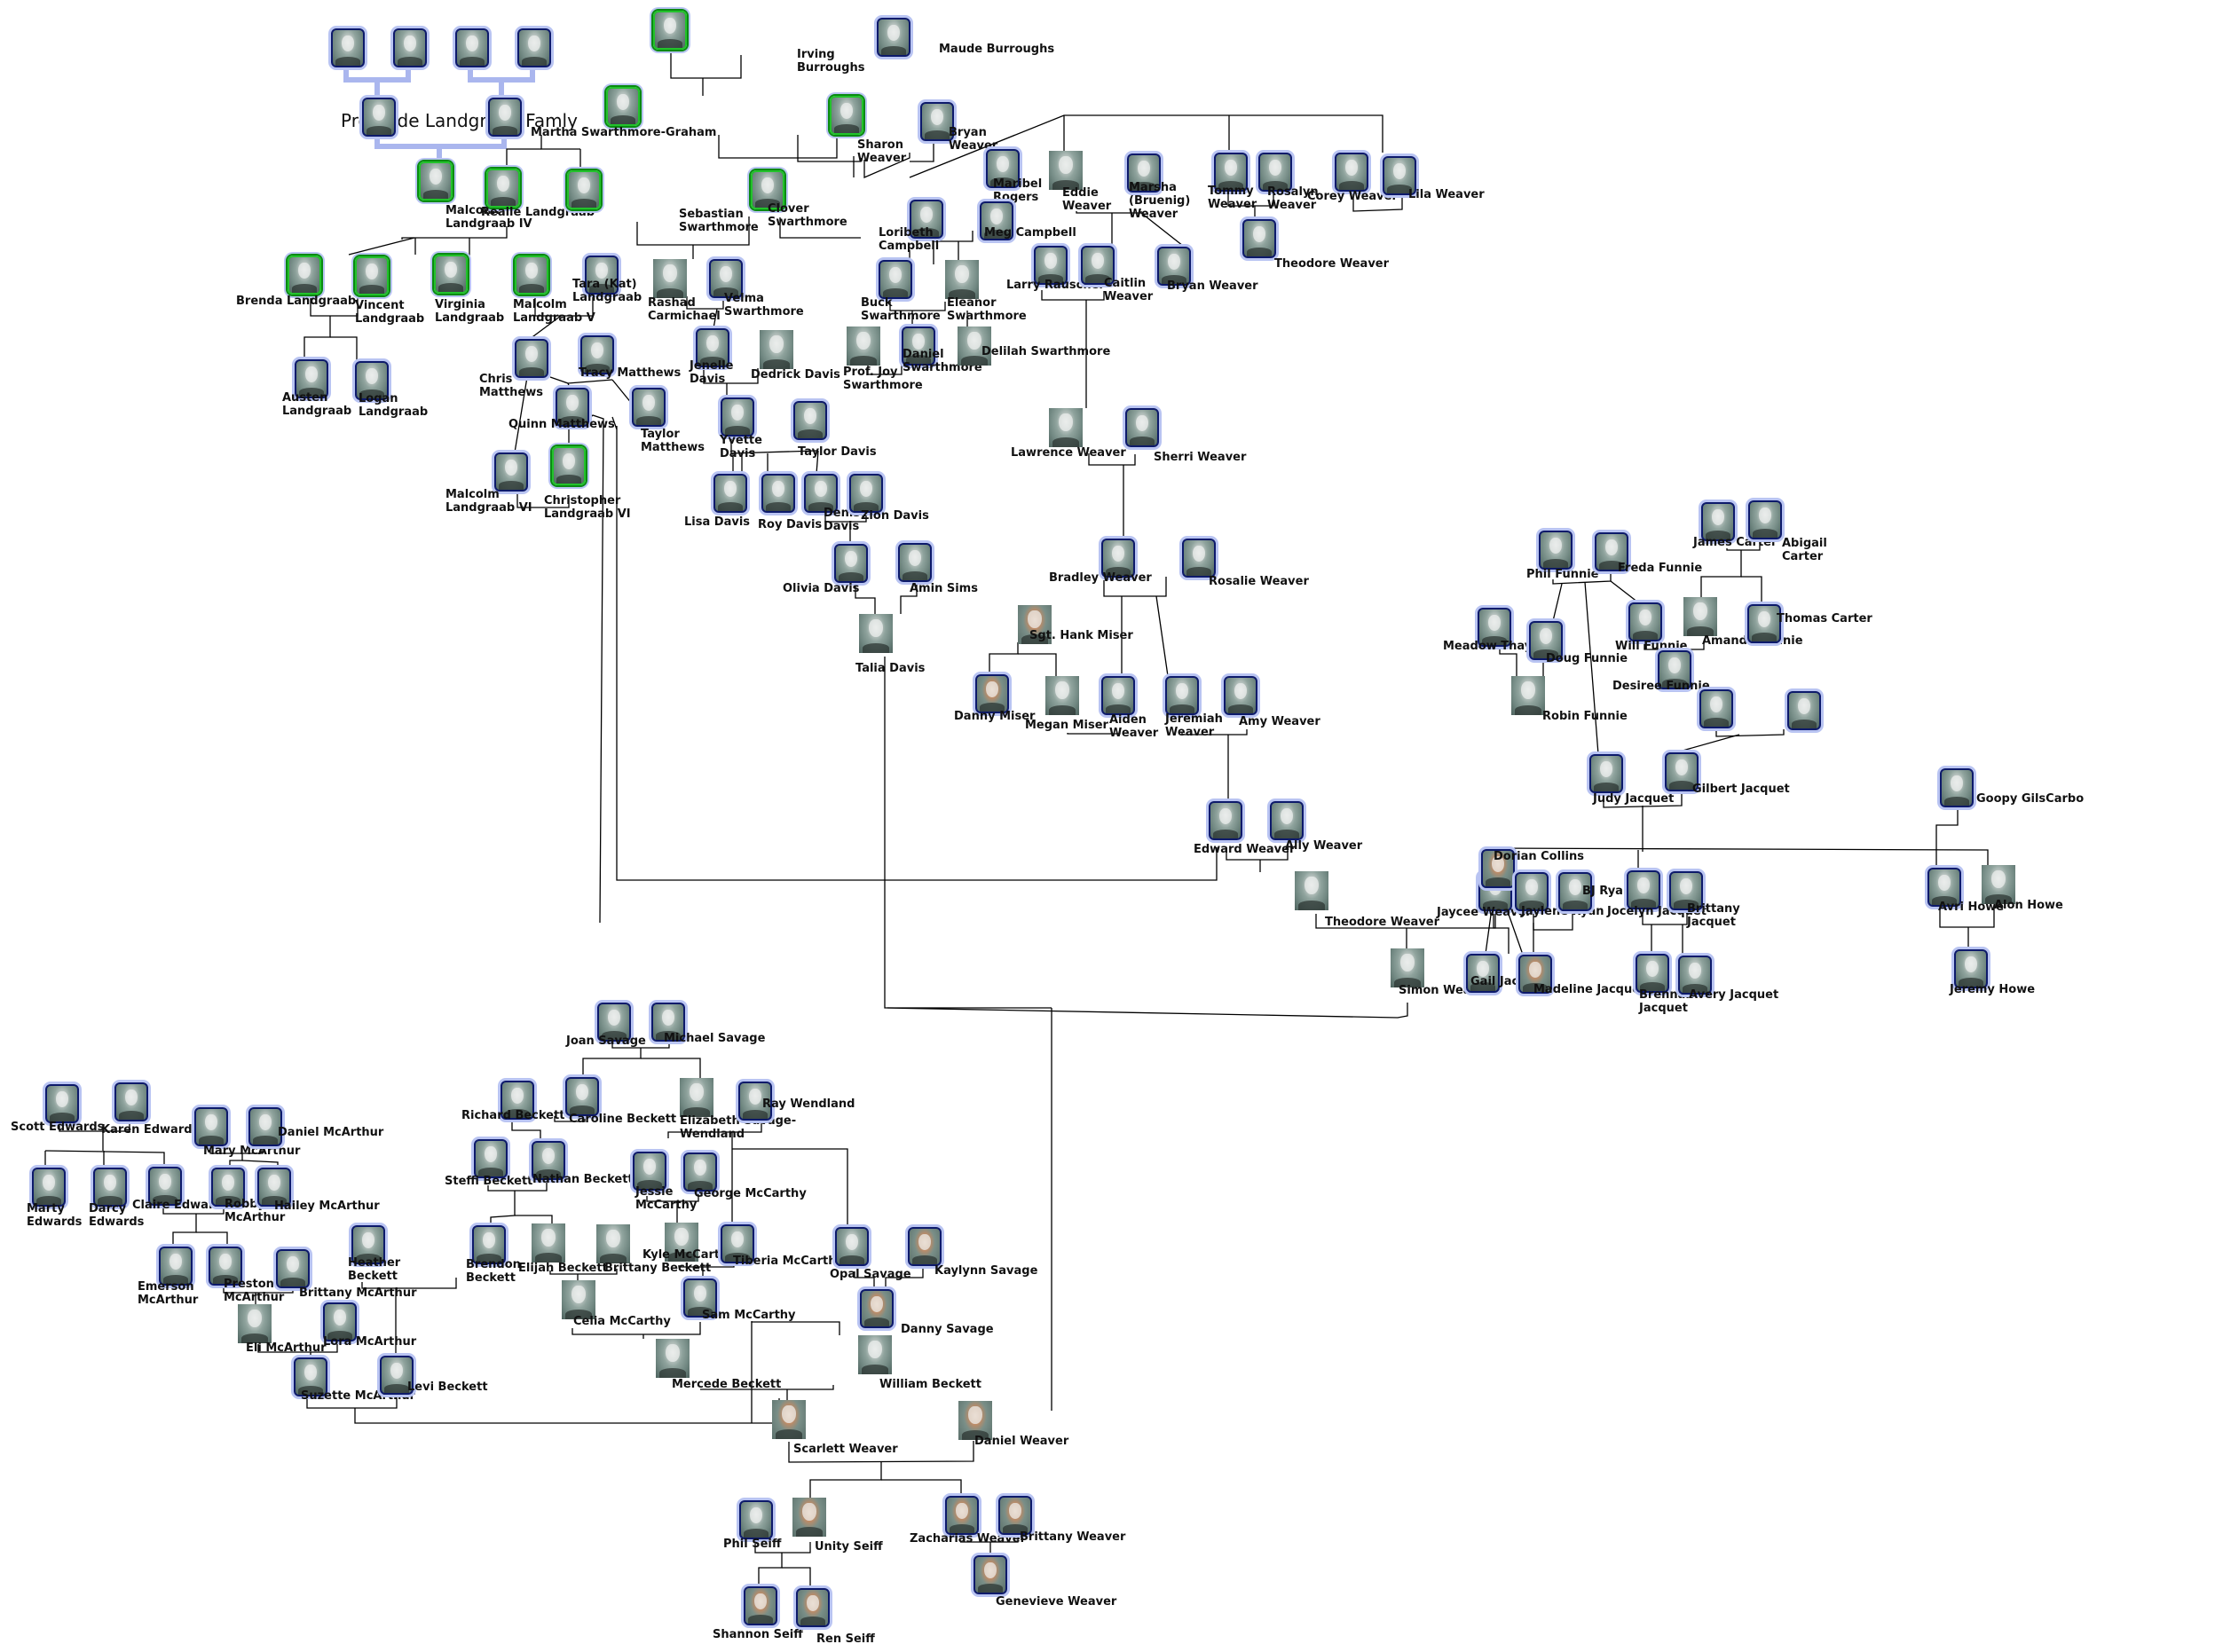 The height and width of the screenshot is (1652, 2215). I want to click on person-name: Karen Edwards, so click(150, 1130).